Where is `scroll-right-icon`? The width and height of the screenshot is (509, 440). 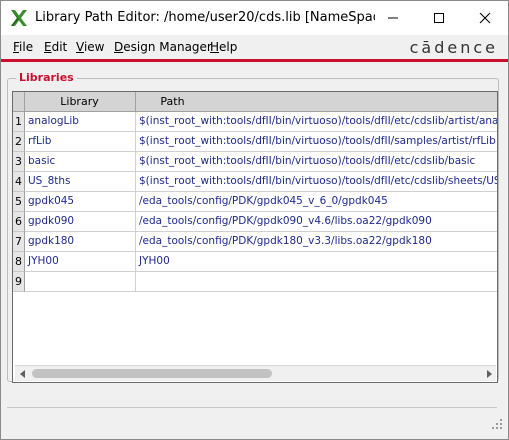
scroll-right-icon is located at coordinates (488, 373).